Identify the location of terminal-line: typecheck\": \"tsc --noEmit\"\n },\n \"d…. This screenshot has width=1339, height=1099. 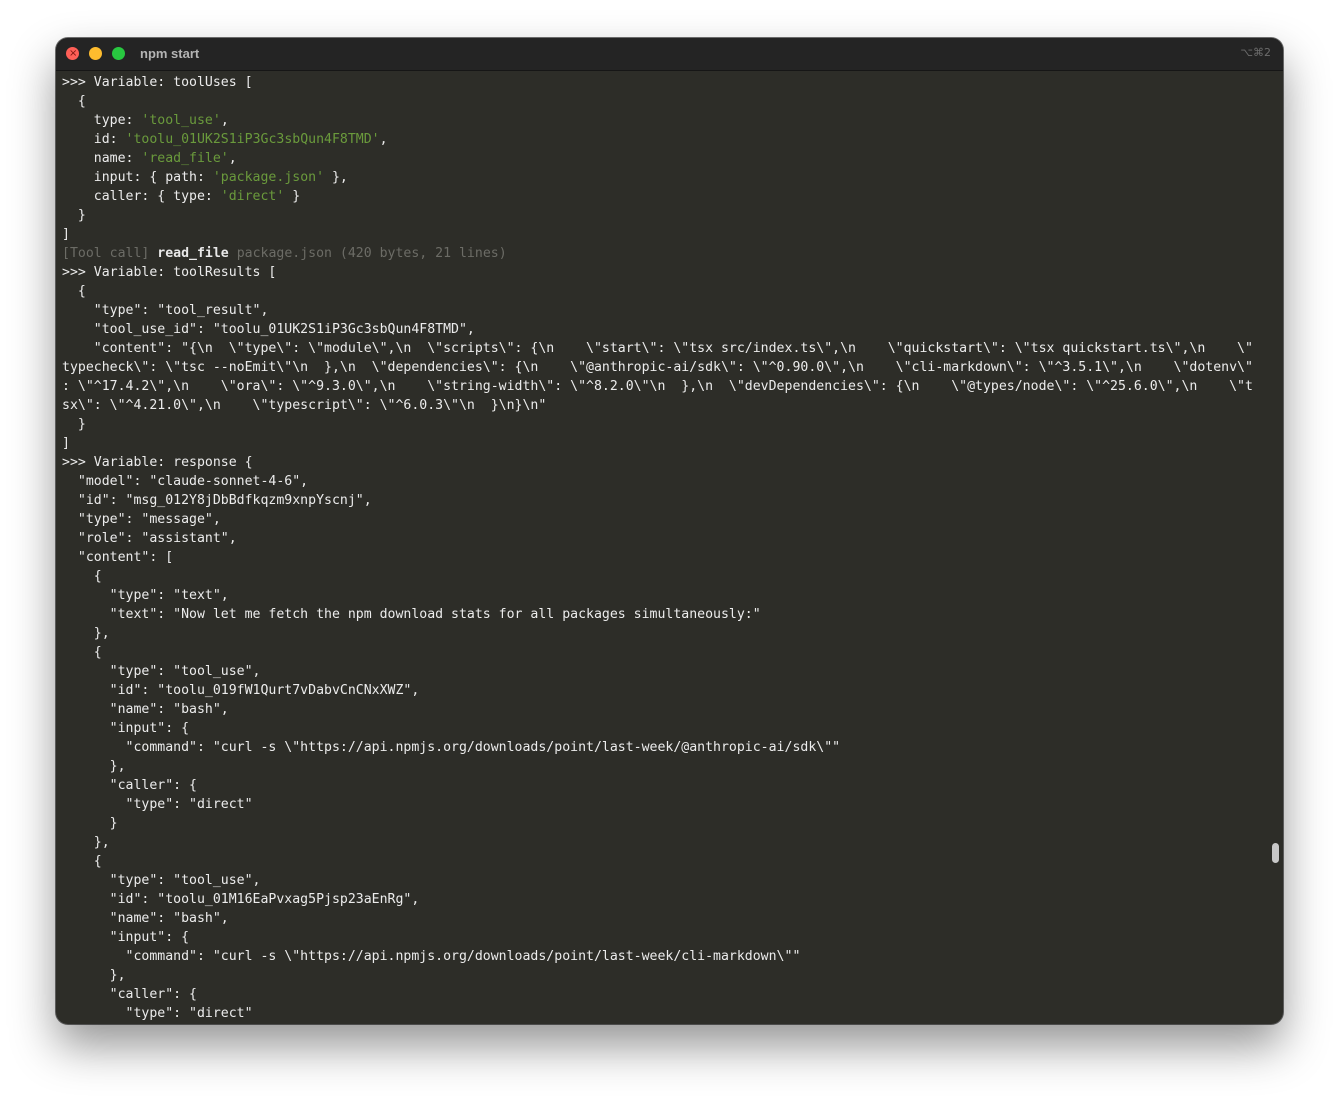
(664, 367).